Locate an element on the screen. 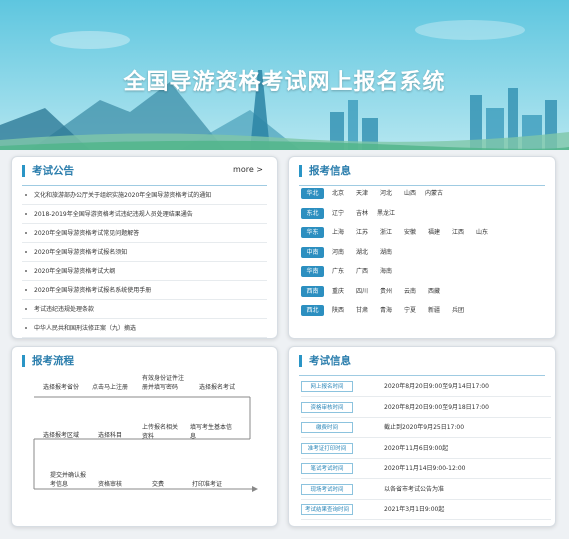  announcement-text: 考试违纪违规处理条款 is located at coordinates (64, 309).